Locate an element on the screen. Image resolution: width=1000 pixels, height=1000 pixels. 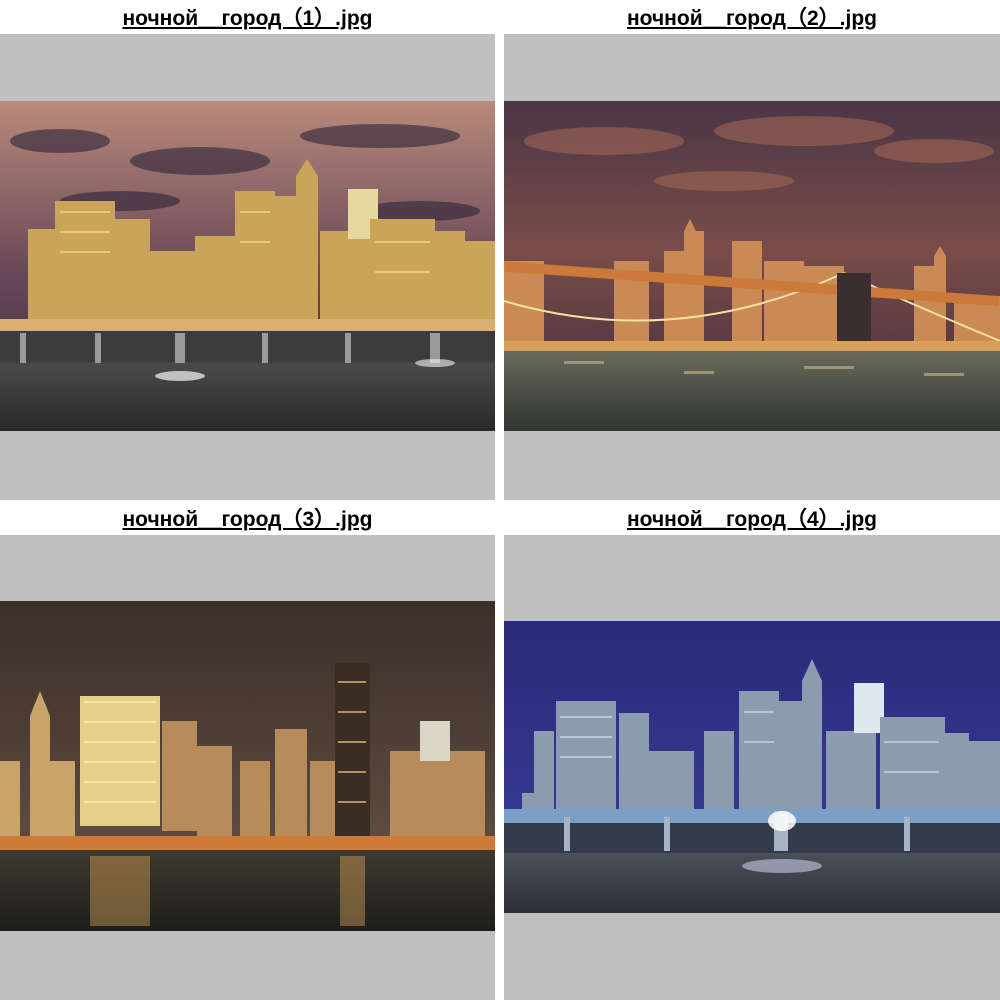
night-city-photo is located at coordinates (752, 767).